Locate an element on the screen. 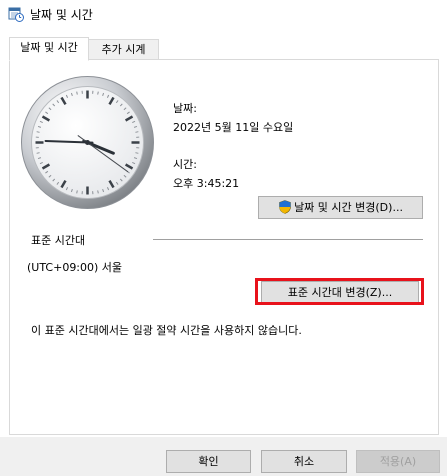  clock-center-pin is located at coordinates (87, 142).